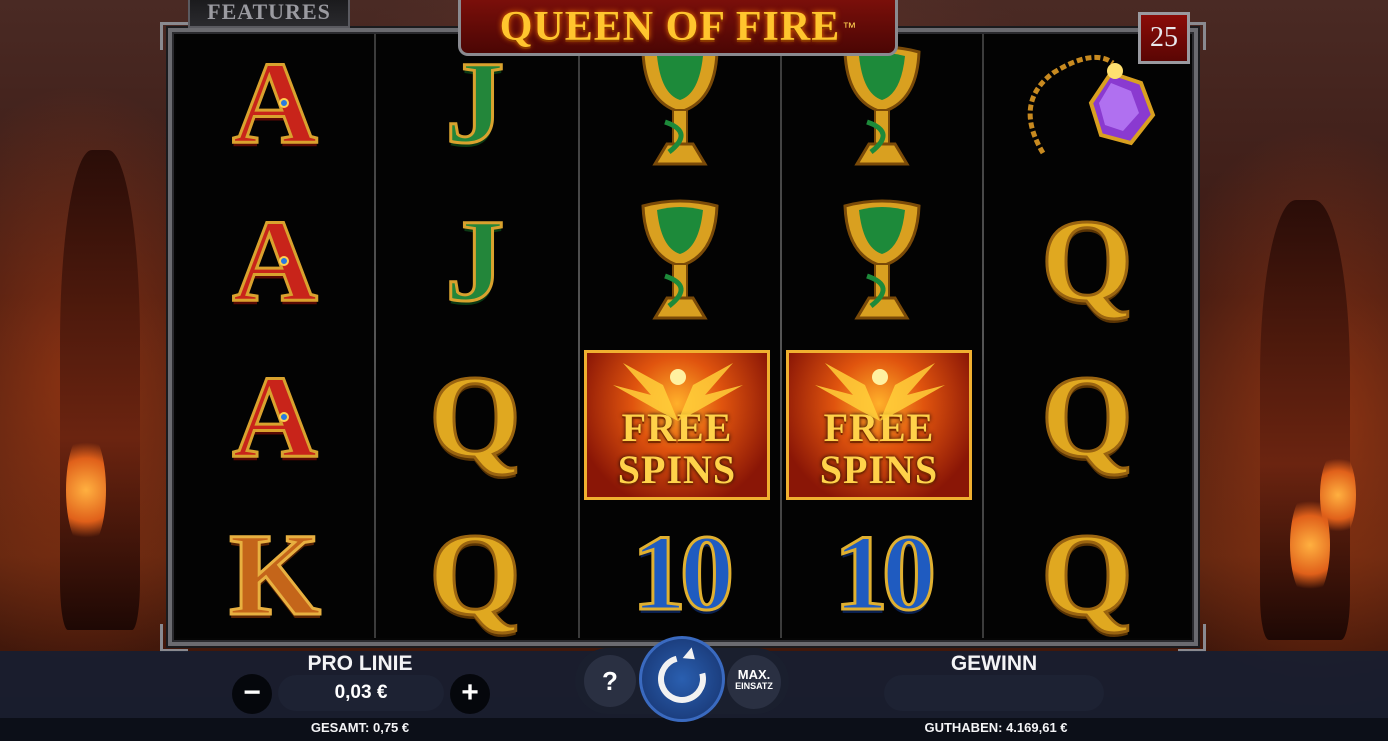 The height and width of the screenshot is (741, 1388). I want to click on frame-corner-tl, so click(174, 36).